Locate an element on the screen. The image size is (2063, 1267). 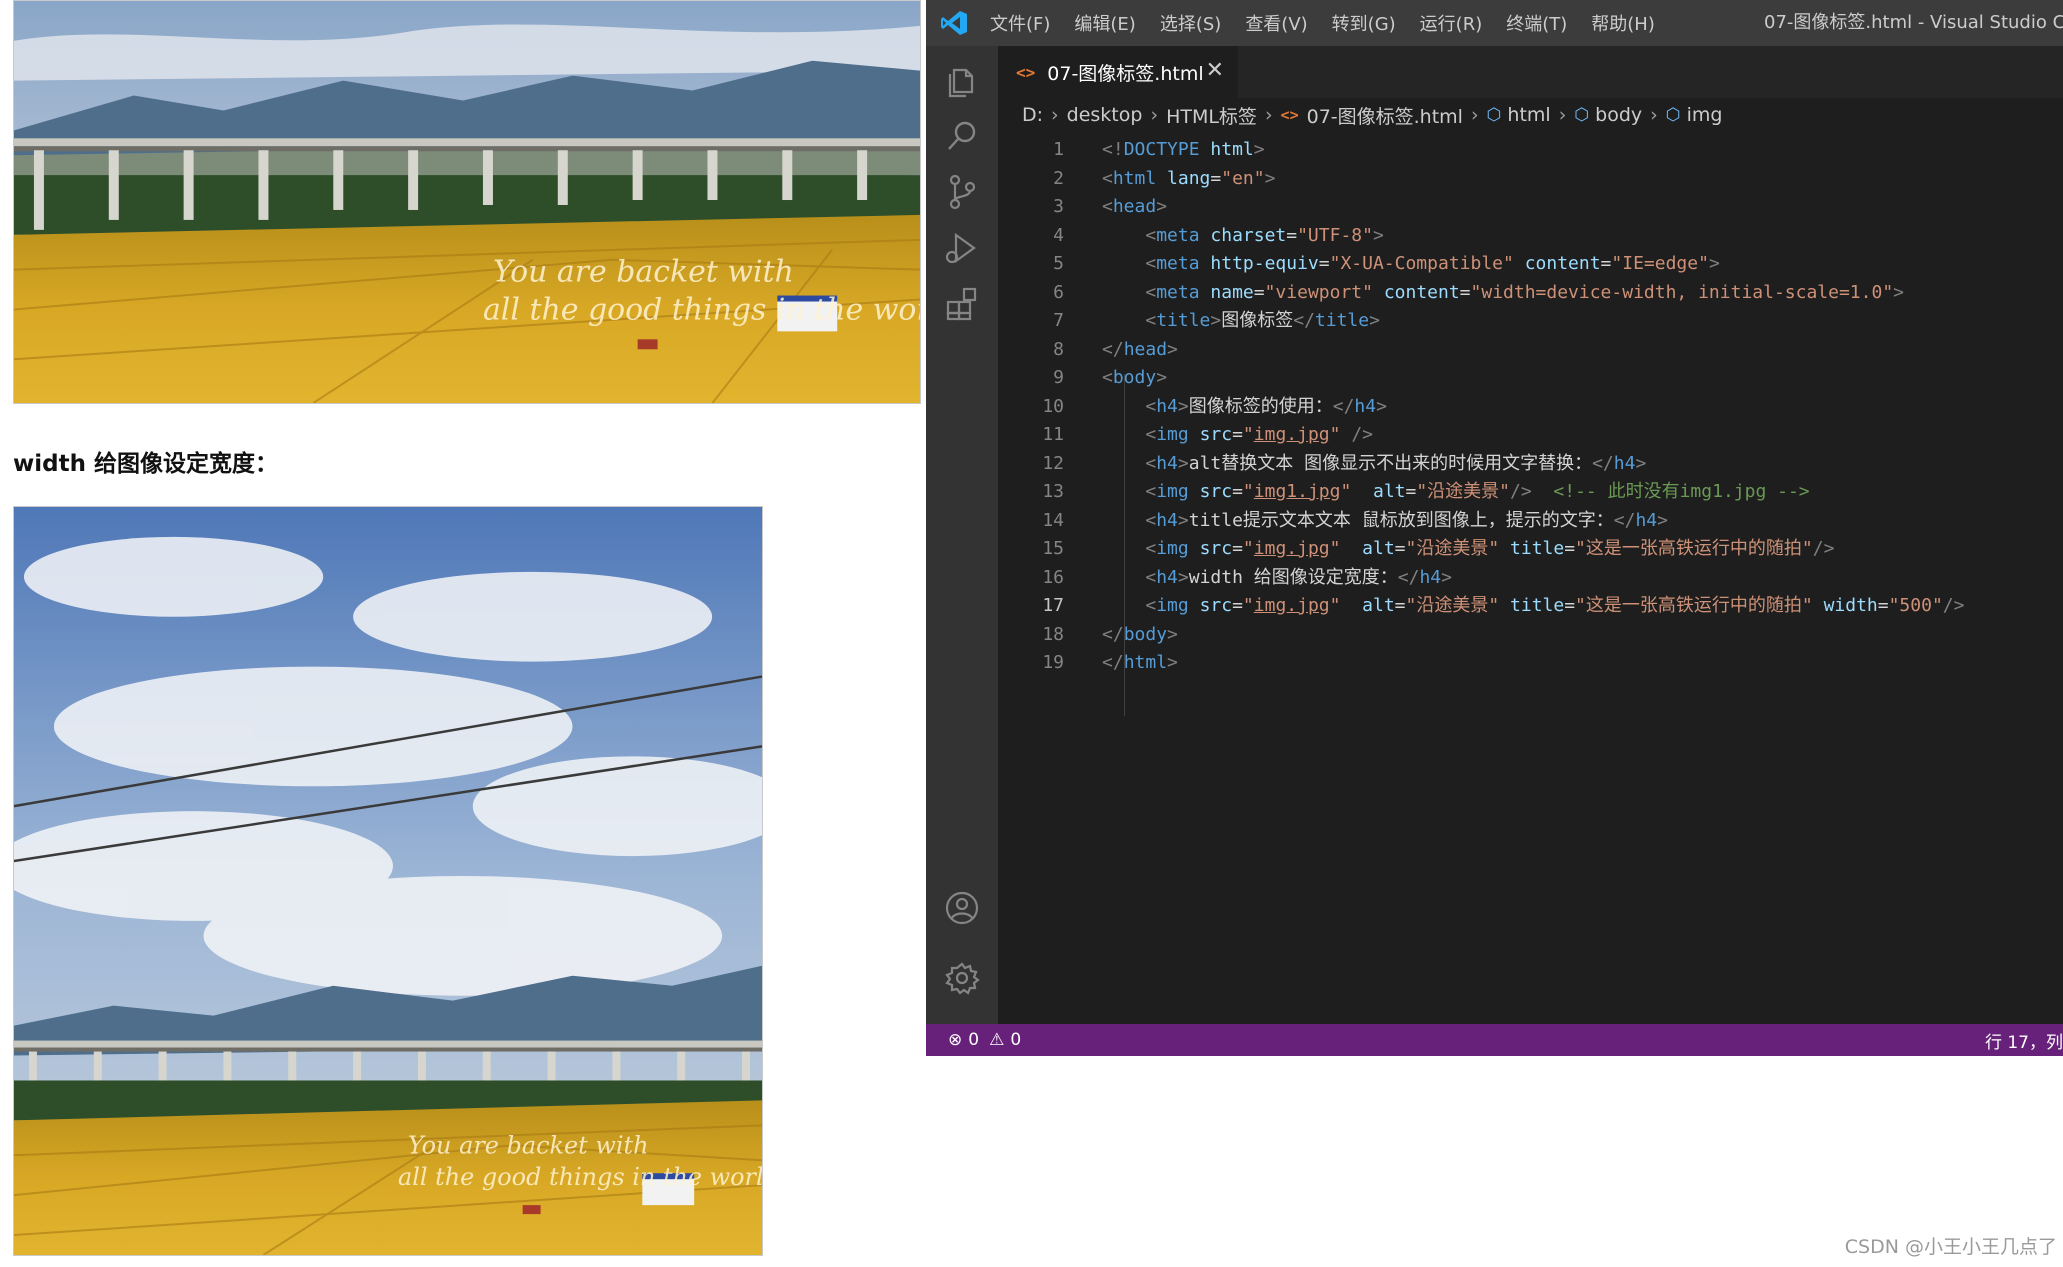
html-file-icon: <> is located at coordinates (1289, 115).